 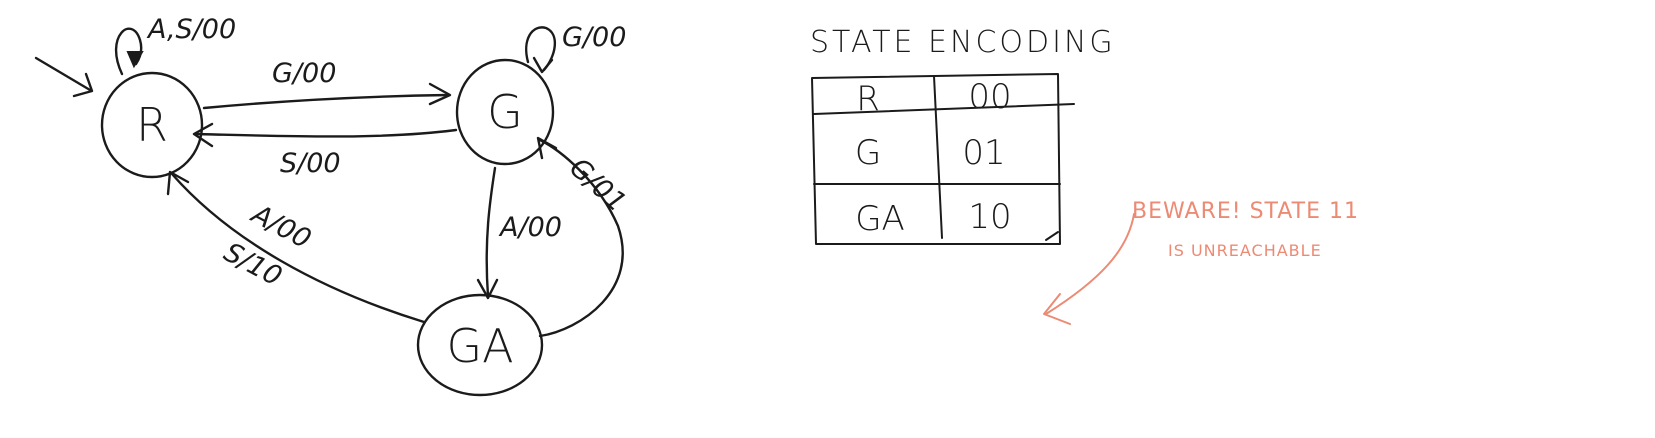 What do you see at coordinates (963, 42) in the screenshot?
I see `encoding-title: STATE ENCODING` at bounding box center [963, 42].